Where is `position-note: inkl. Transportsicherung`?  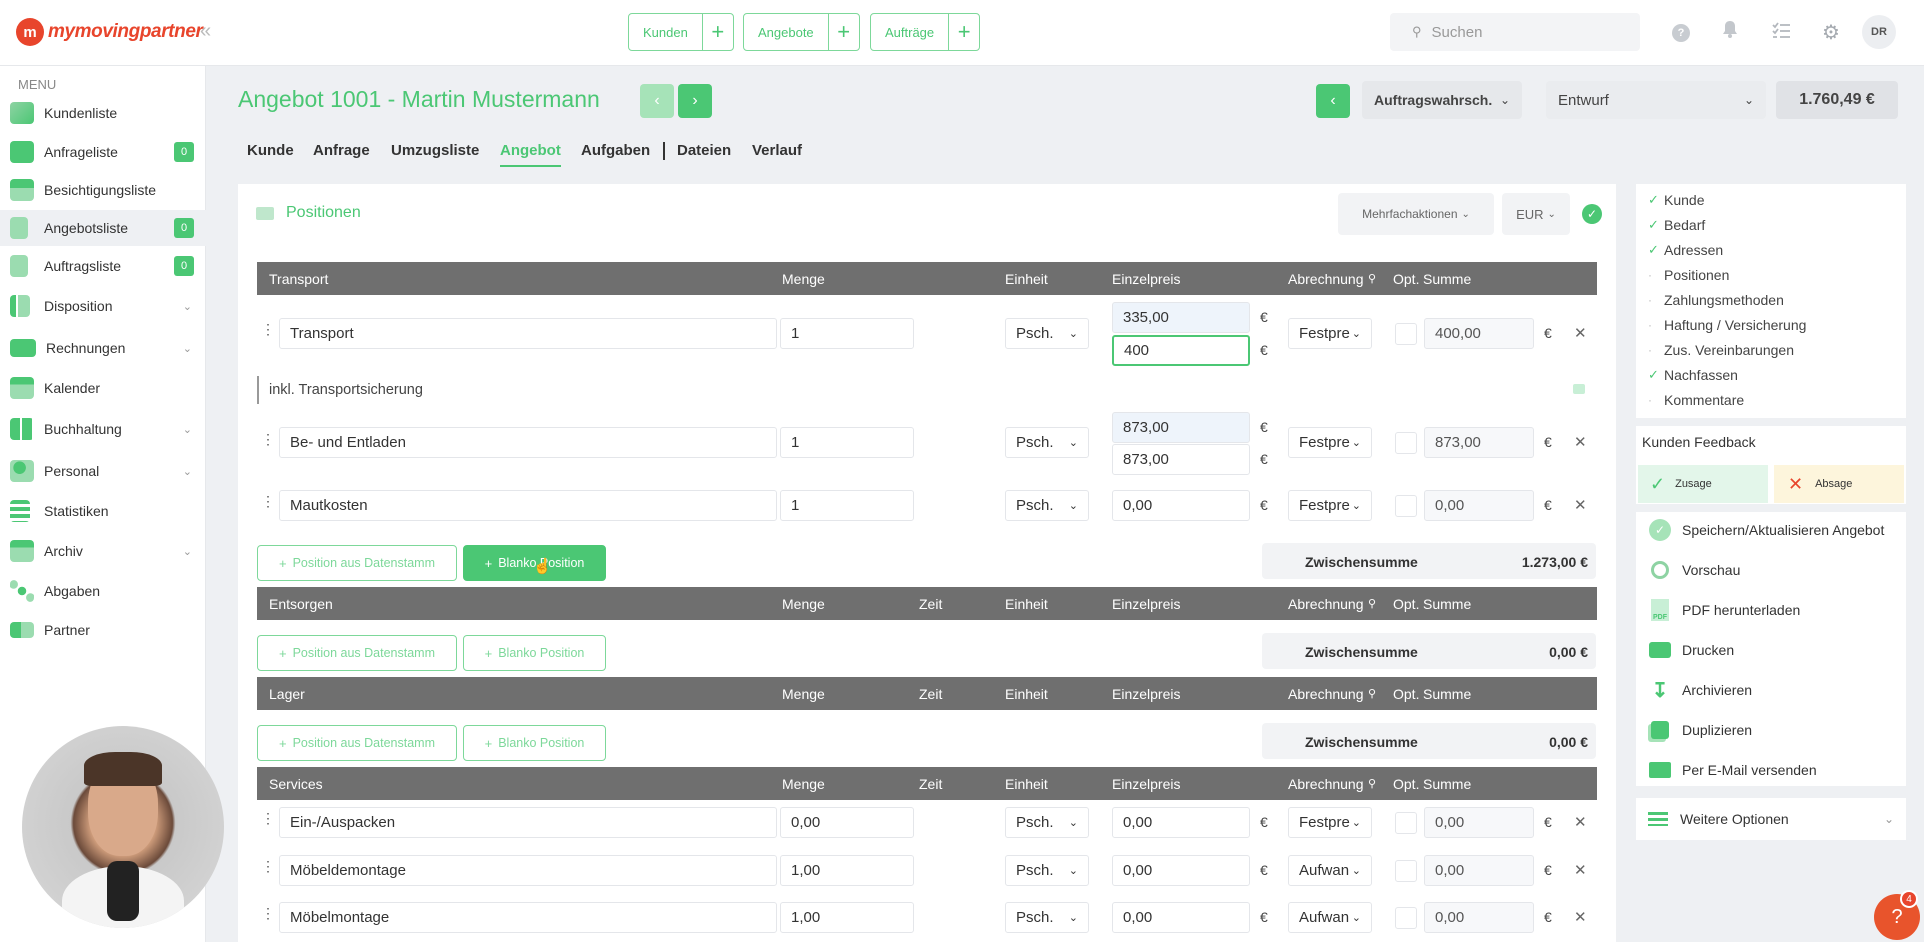 position-note: inkl. Transportsicherung is located at coordinates (927, 390).